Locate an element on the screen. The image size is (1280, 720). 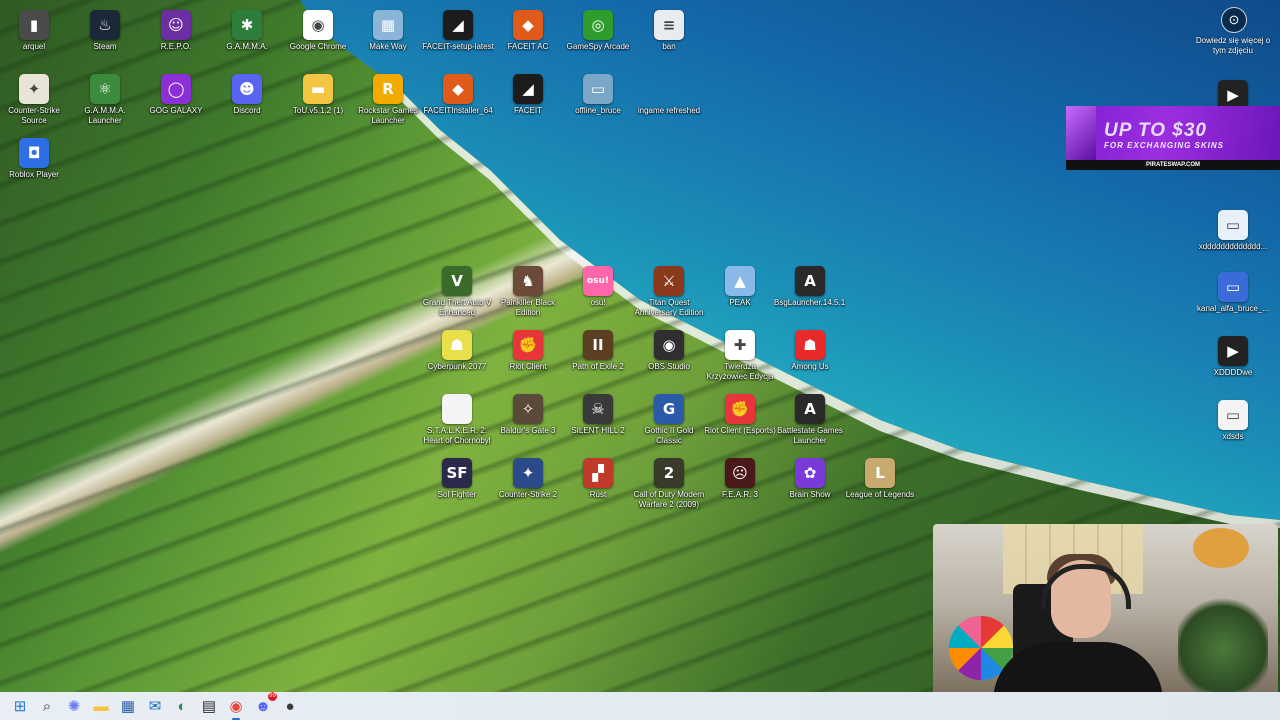
desktop-icon-label: Discord is located at coordinates (247, 110).